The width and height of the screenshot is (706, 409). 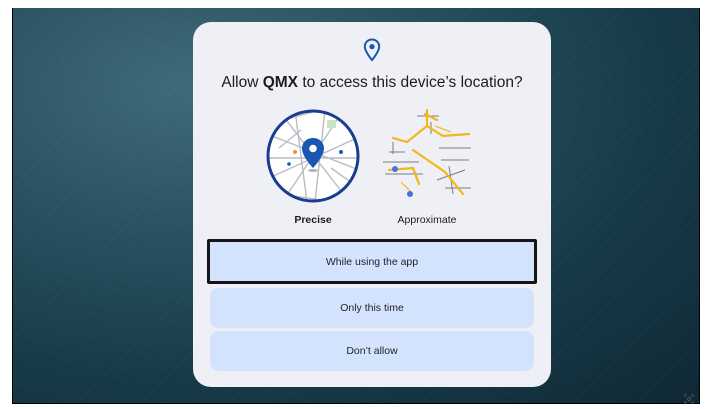 What do you see at coordinates (313, 156) in the screenshot?
I see `precise-map-icon` at bounding box center [313, 156].